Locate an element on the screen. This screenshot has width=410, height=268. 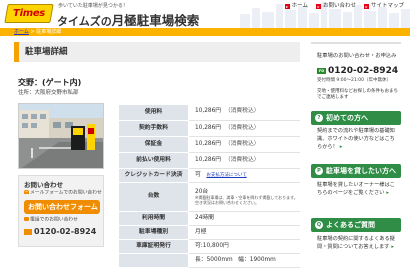
phone-inquiry-label-text: 電話でのお問い合わせ is located at coordinates (54, 220).